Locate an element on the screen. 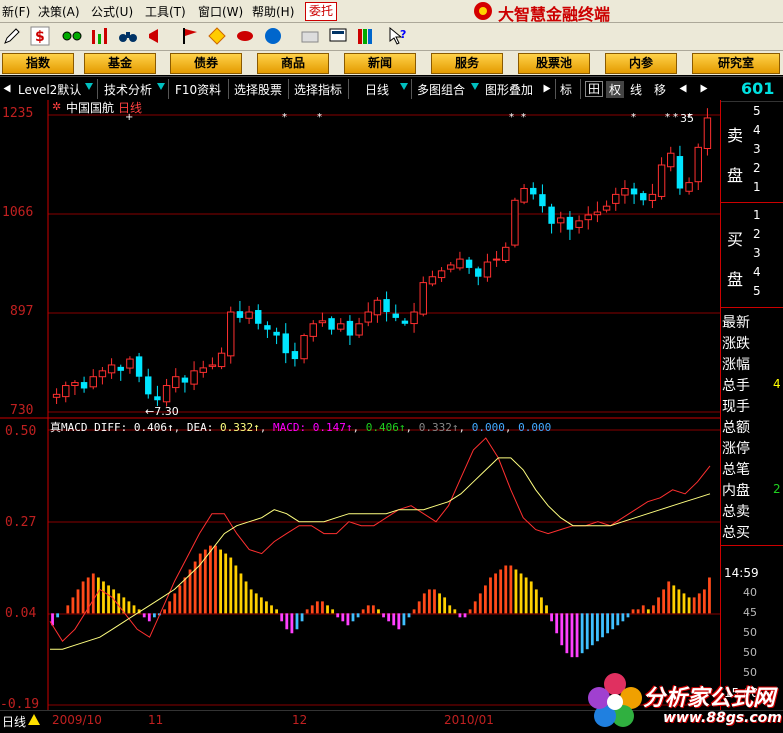 The image size is (783, 733). field-current-volume: 现手 is located at coordinates (736, 407).